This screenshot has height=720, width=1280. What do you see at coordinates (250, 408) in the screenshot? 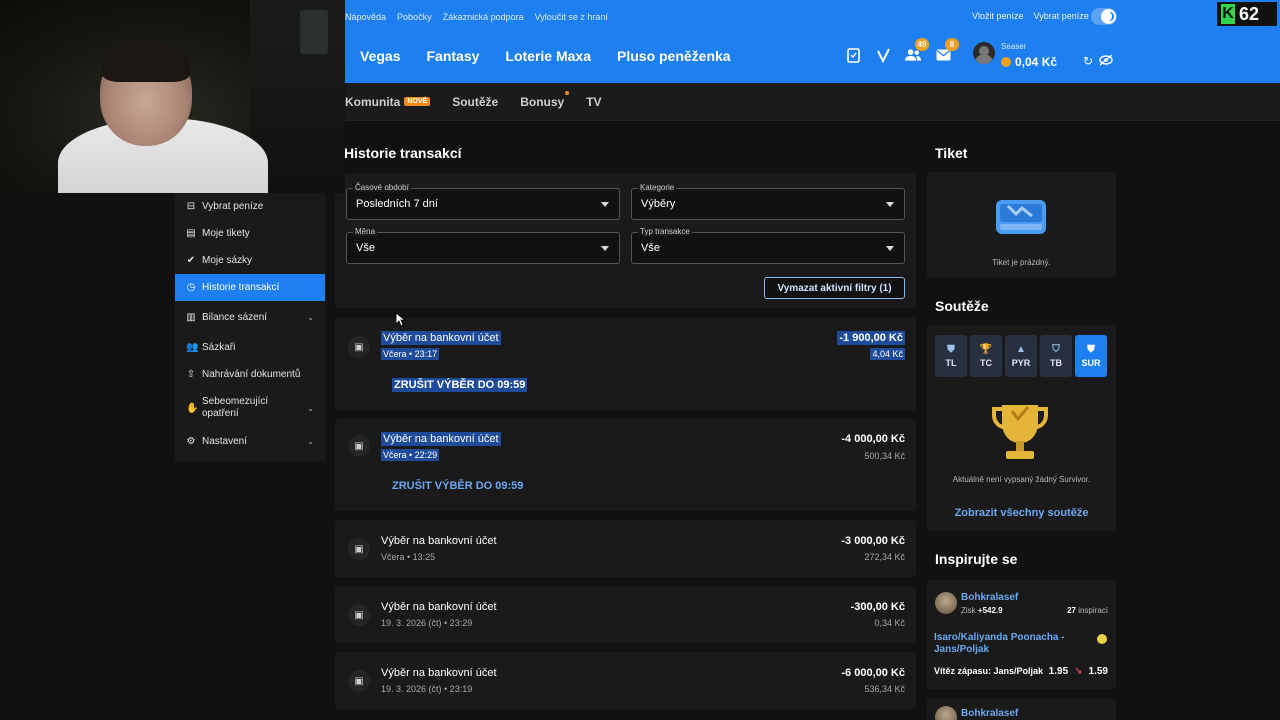
I see `sidebar-item-self-limits: ✋ Sebeomezující opatření ⌄` at bounding box center [250, 408].